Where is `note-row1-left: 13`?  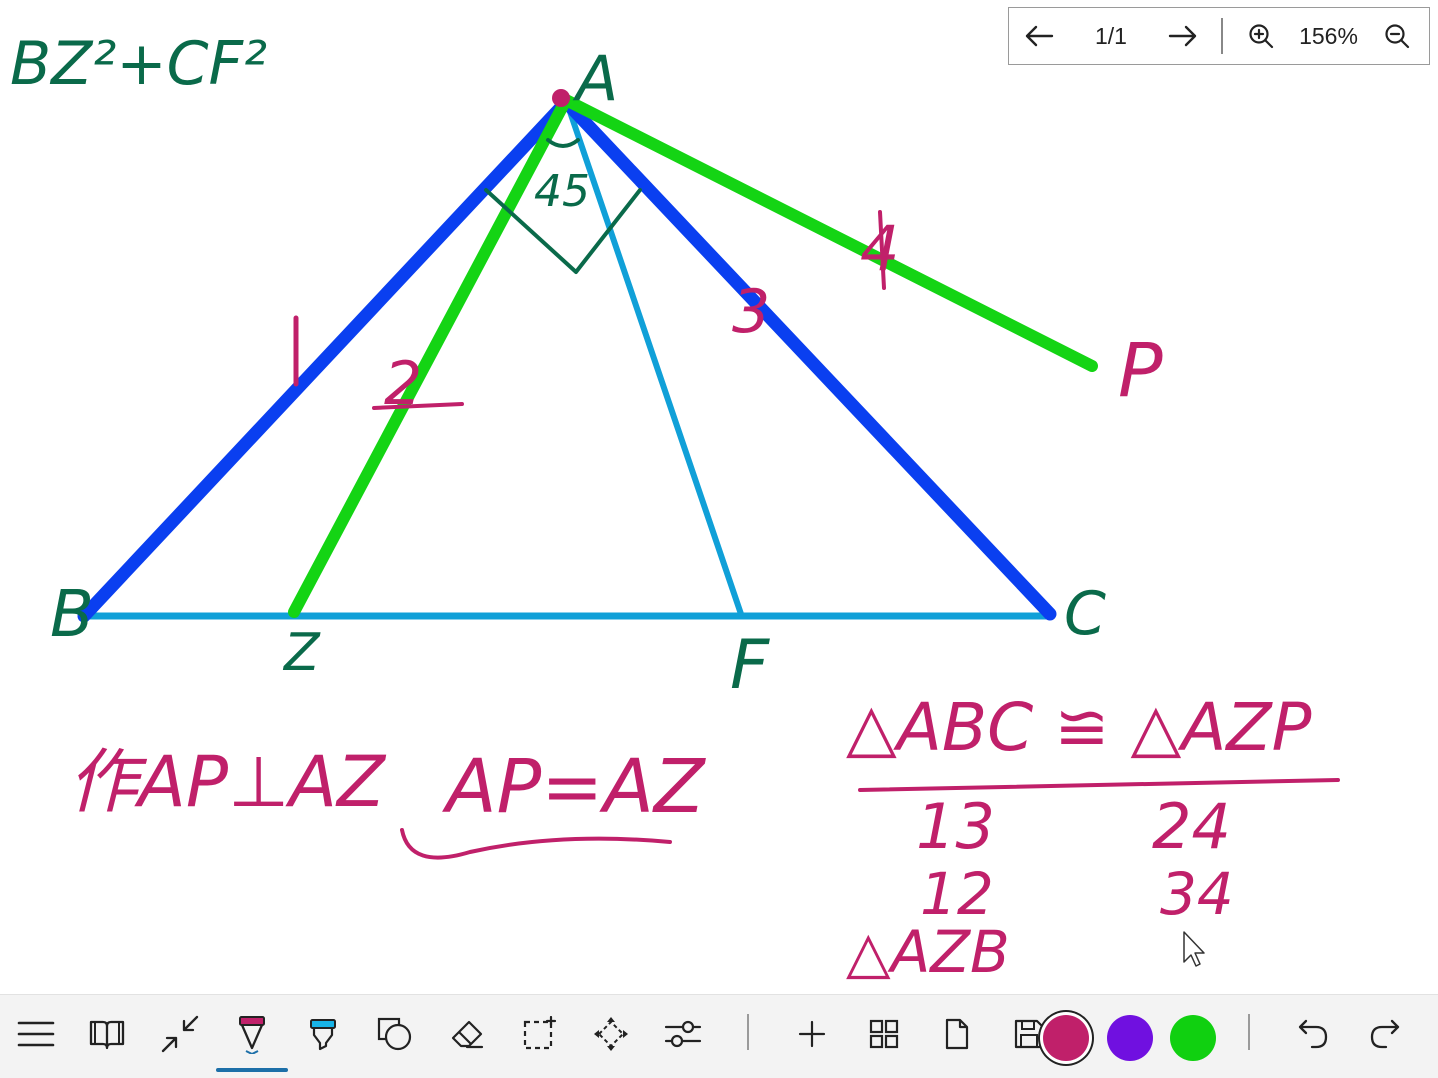
note-row1-left: 13 is located at coordinates (955, 826).